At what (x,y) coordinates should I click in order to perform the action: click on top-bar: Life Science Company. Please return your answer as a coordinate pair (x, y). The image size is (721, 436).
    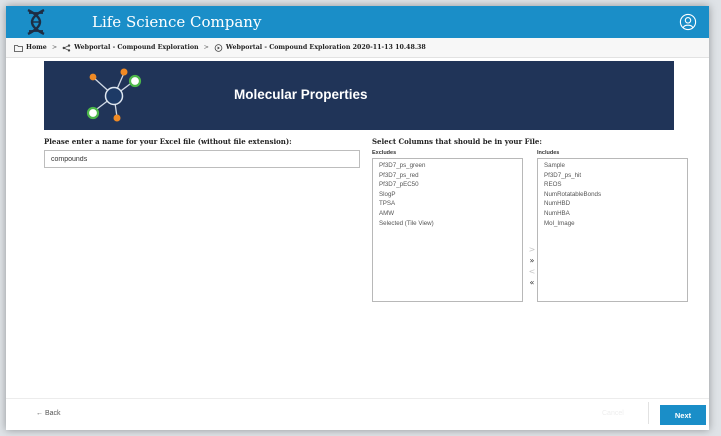
    Looking at the image, I should click on (357, 22).